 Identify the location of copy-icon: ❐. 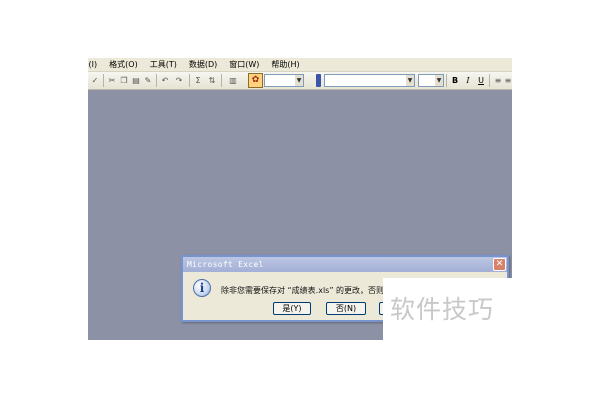
(124, 80).